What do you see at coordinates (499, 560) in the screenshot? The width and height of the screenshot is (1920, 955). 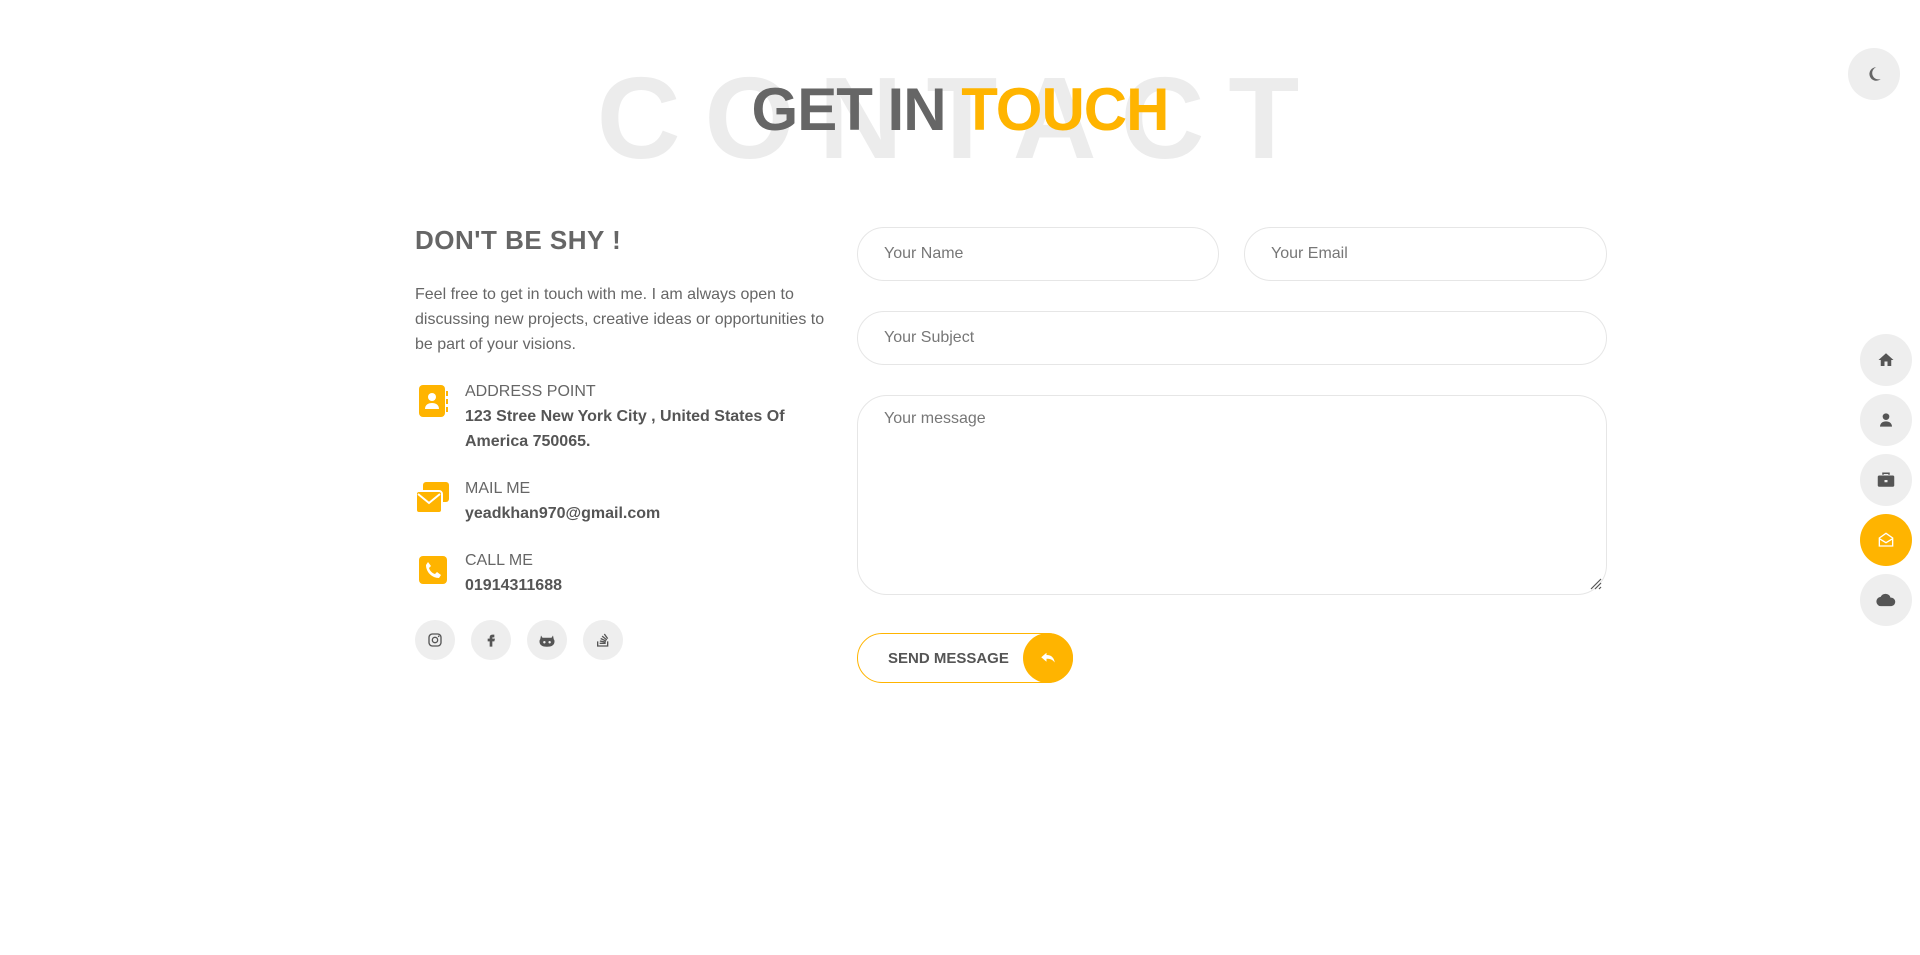 I see `phone-label: CALL ME` at bounding box center [499, 560].